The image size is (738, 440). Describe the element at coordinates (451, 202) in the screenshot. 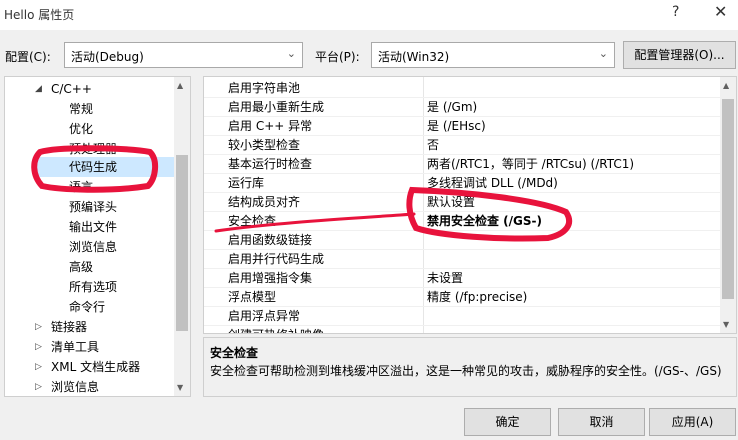

I see `property-value: 默认设置` at that location.